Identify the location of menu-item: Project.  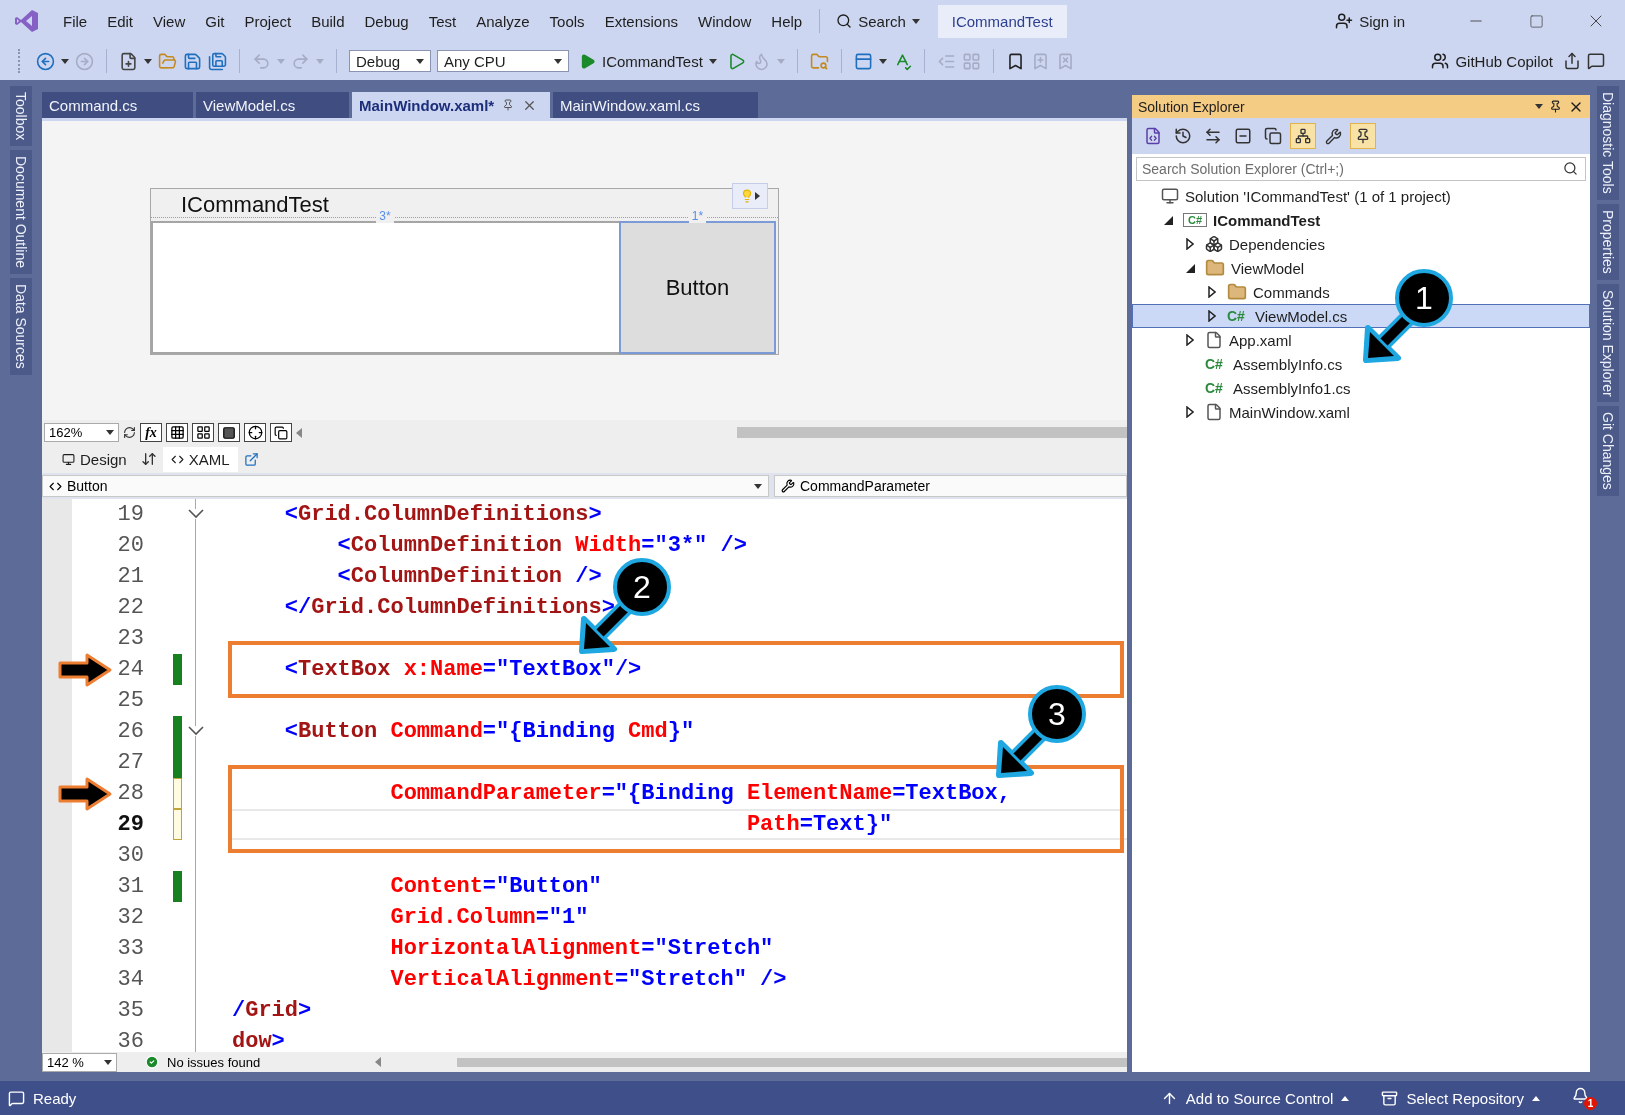
(268, 21).